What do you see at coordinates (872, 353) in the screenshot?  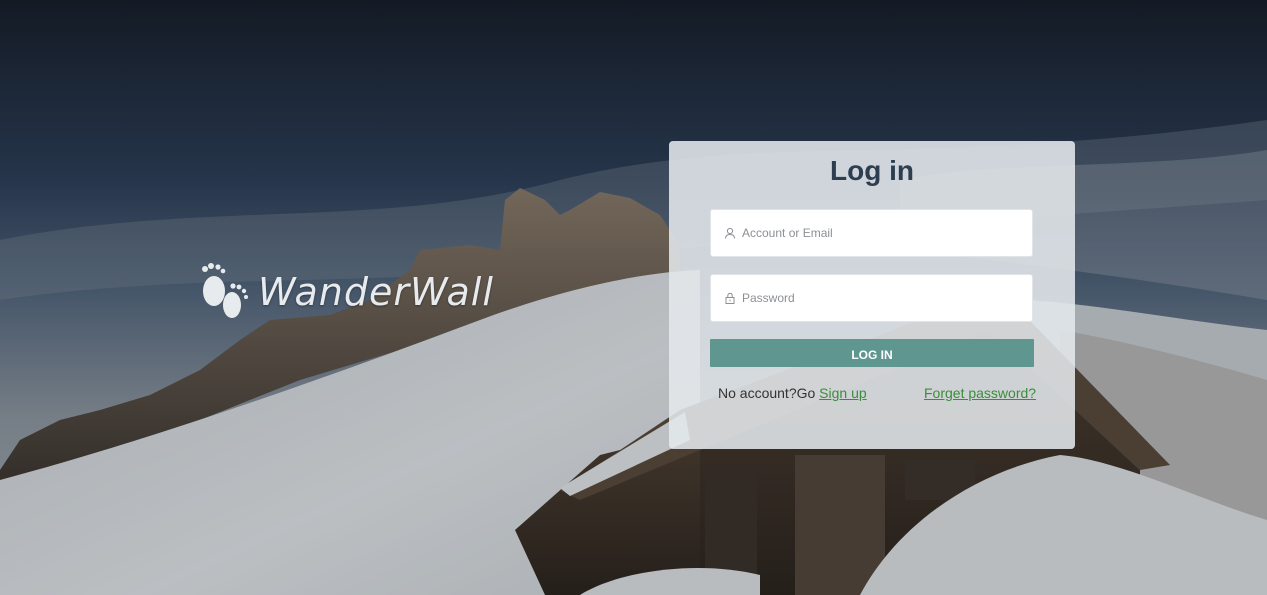 I see `login-button: LOG IN` at bounding box center [872, 353].